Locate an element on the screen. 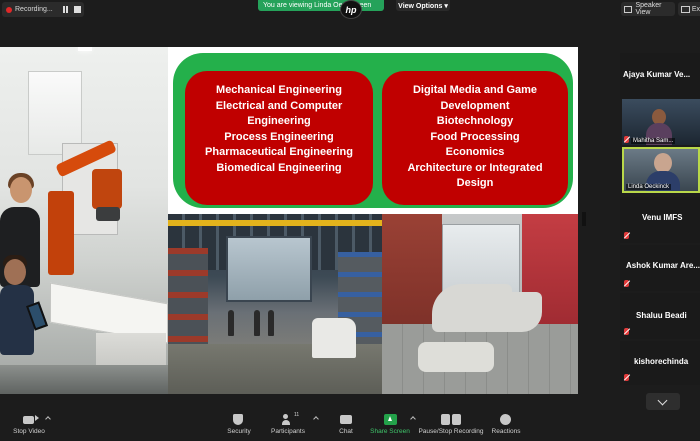 This screenshot has width=700, height=441. program-item: Engineering is located at coordinates (279, 121).